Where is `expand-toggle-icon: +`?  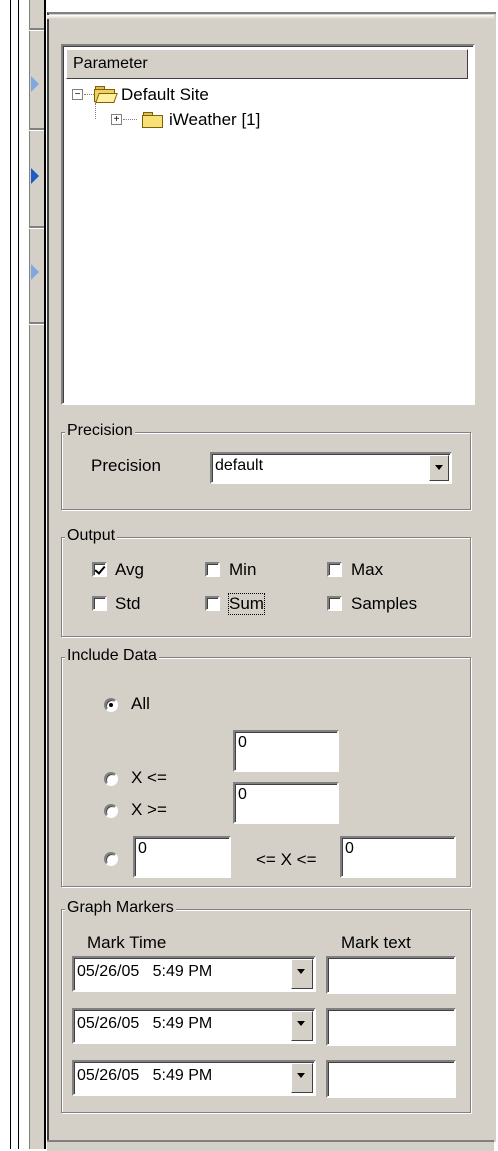
expand-toggle-icon: + is located at coordinates (116, 119).